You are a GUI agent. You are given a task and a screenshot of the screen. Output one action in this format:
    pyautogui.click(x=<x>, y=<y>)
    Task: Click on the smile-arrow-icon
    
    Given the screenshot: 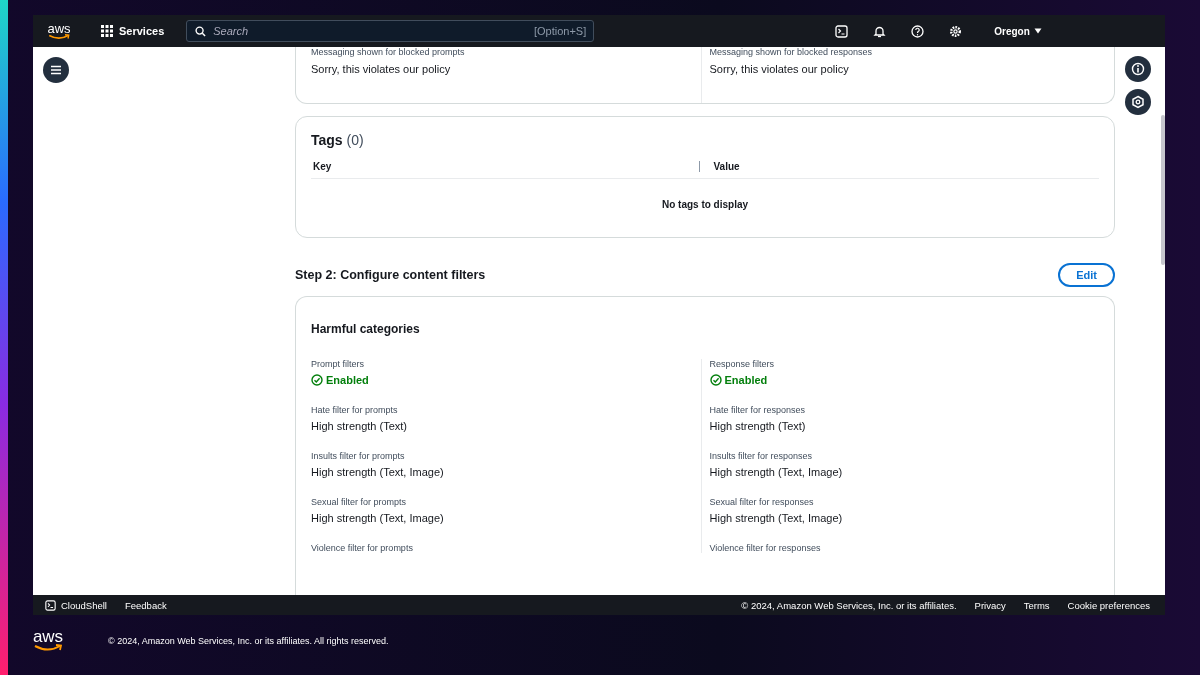 What is the action you would take?
    pyautogui.click(x=59, y=36)
    